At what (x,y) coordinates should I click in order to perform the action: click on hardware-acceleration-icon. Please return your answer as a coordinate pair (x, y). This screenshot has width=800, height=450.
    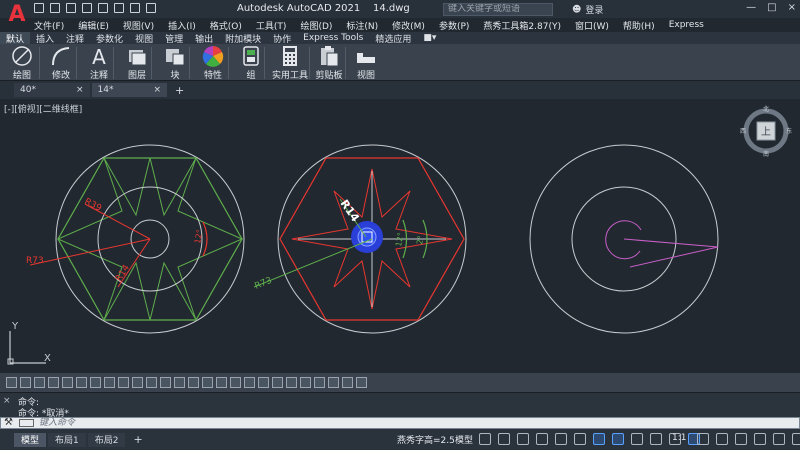
    Looking at the image, I should click on (760, 439).